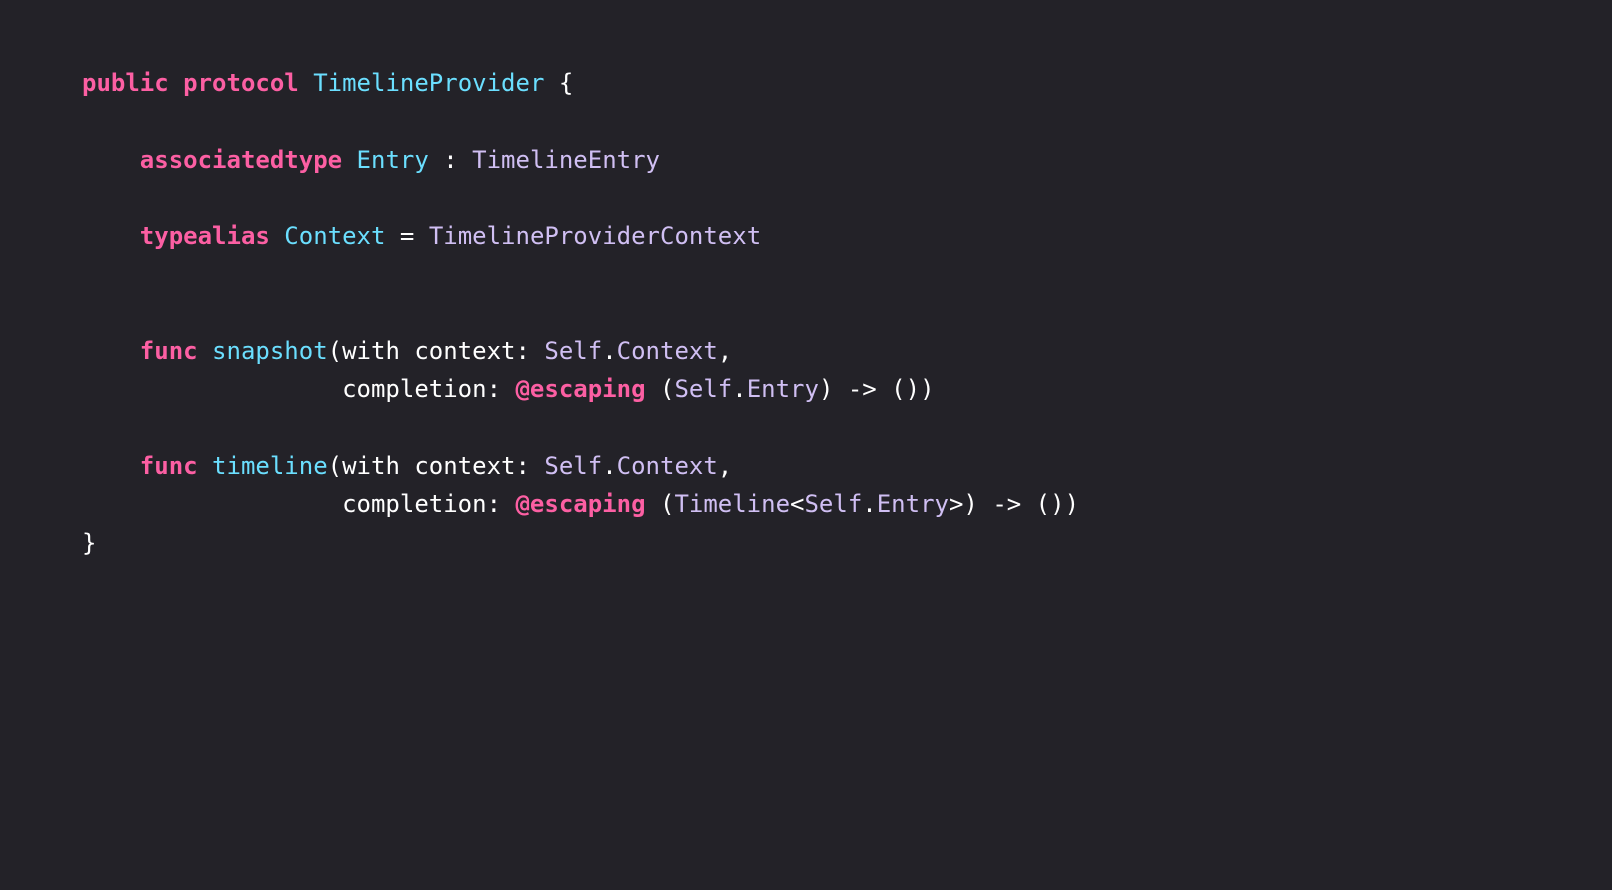 This screenshot has height=890, width=1612. I want to click on code-token-type: TimelineEntry, so click(566, 159).